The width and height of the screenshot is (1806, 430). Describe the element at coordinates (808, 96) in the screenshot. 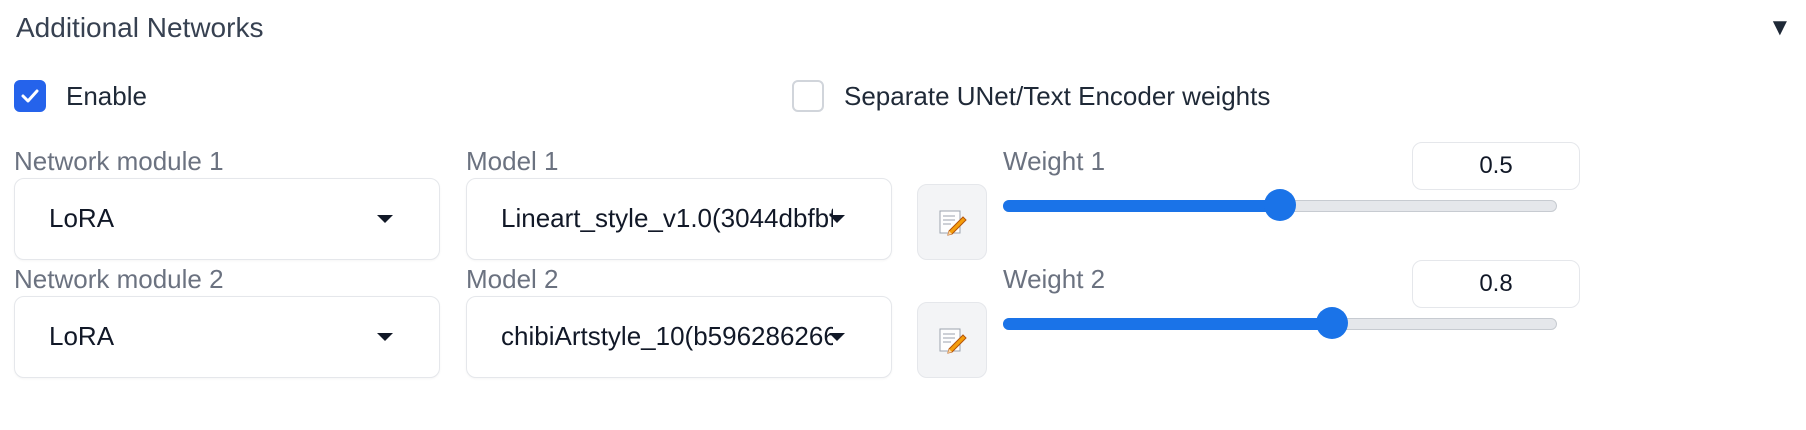

I see `separate-weights-checkbox` at that location.